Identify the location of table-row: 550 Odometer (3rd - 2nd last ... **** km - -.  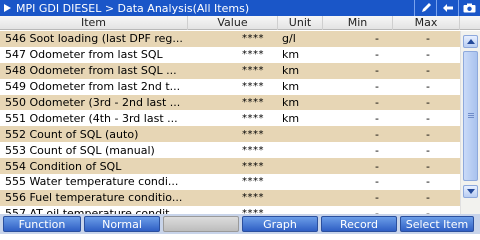
(230, 102).